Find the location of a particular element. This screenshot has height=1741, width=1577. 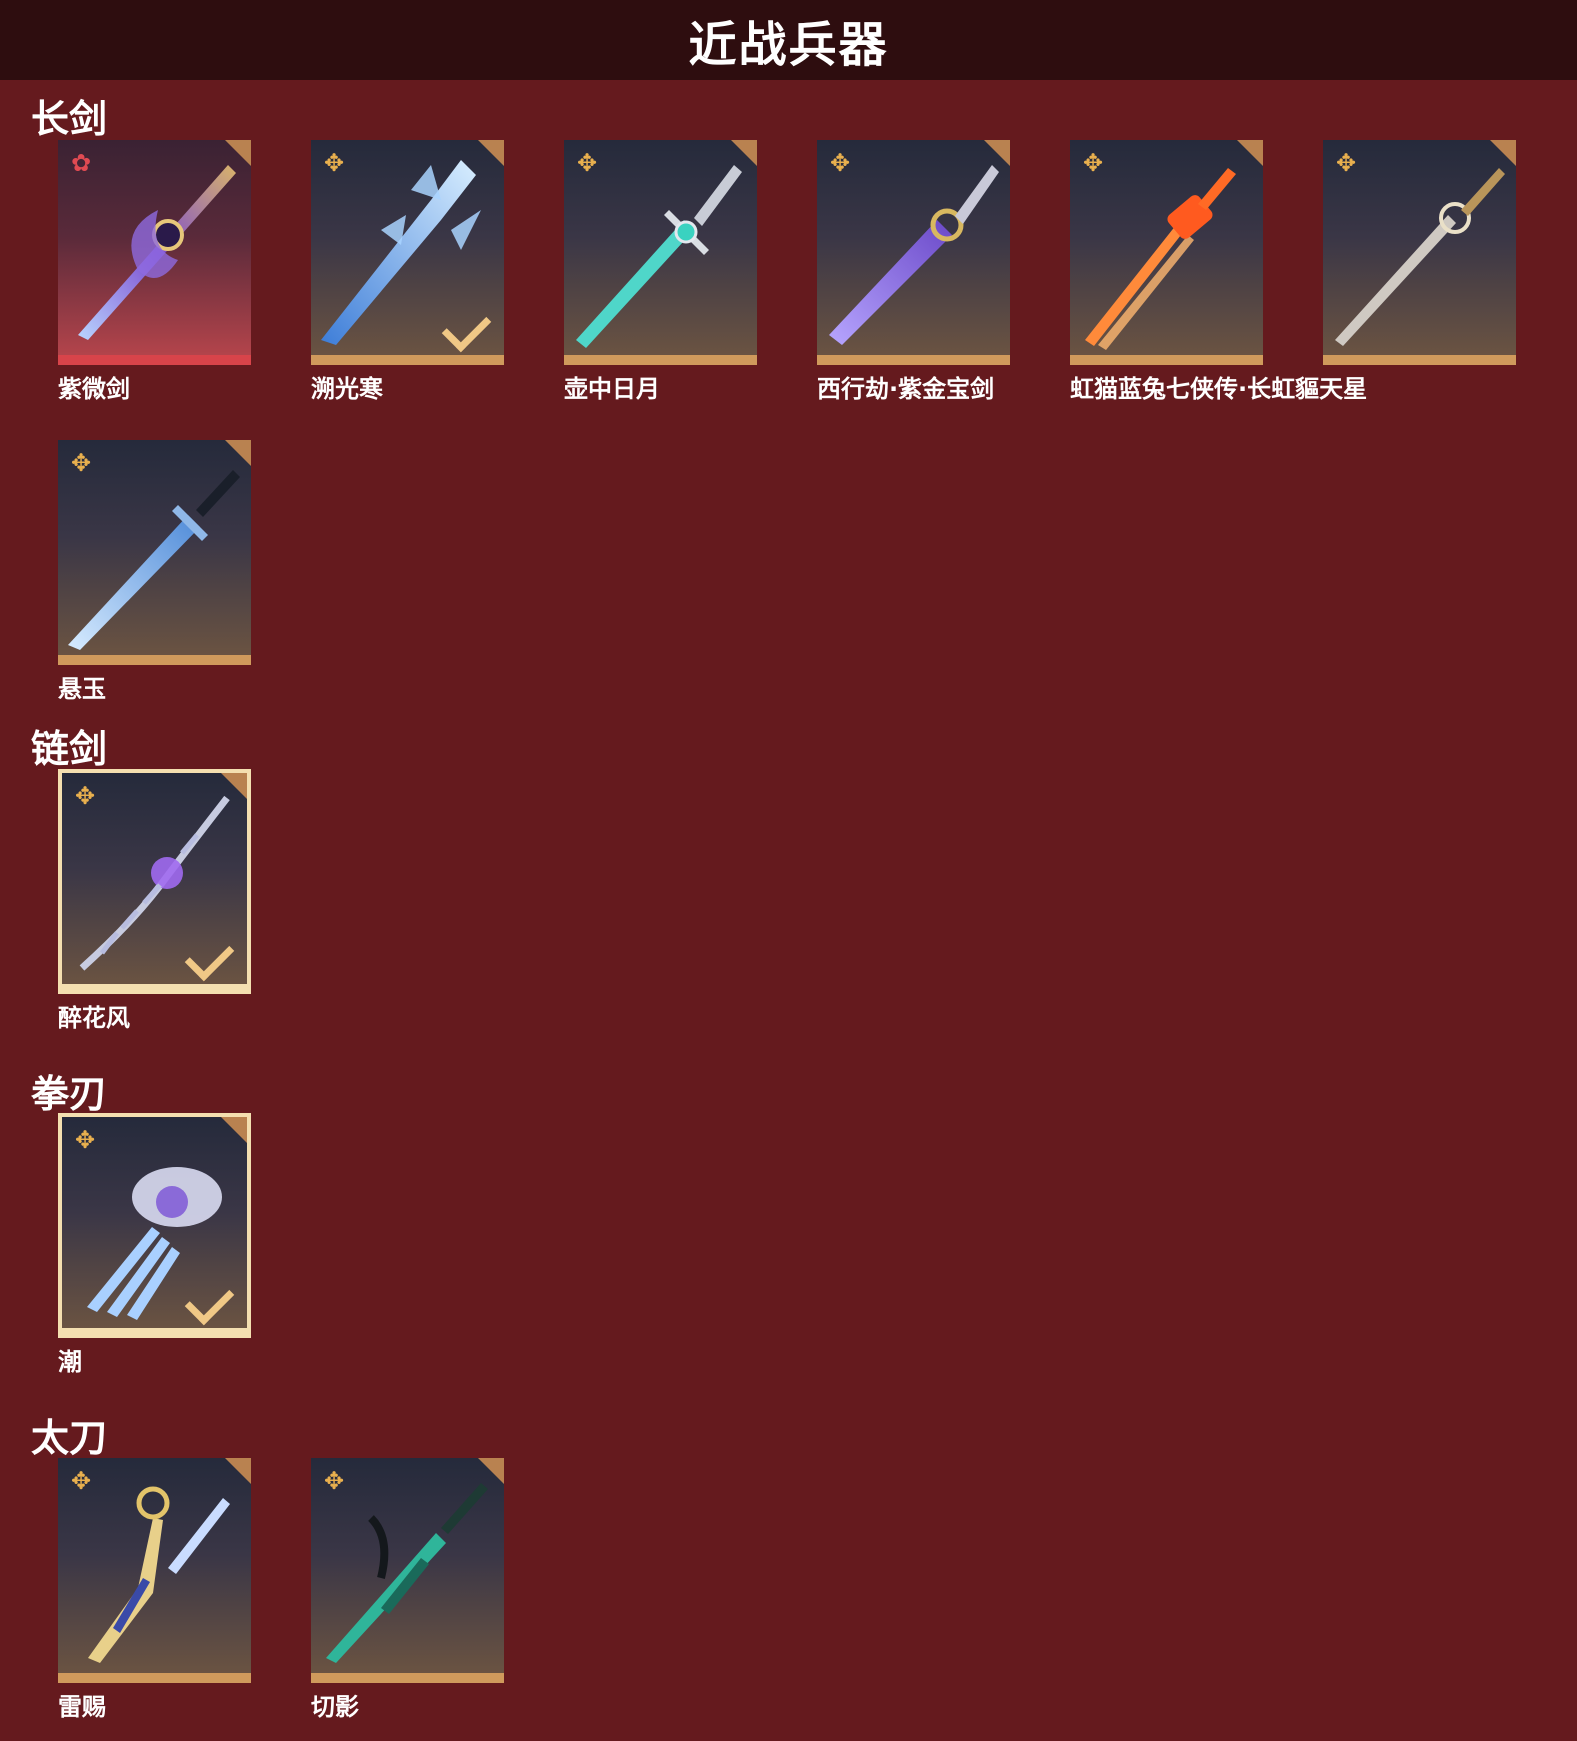

weapon-card-chao: ✥ 潮 is located at coordinates (154, 1245).